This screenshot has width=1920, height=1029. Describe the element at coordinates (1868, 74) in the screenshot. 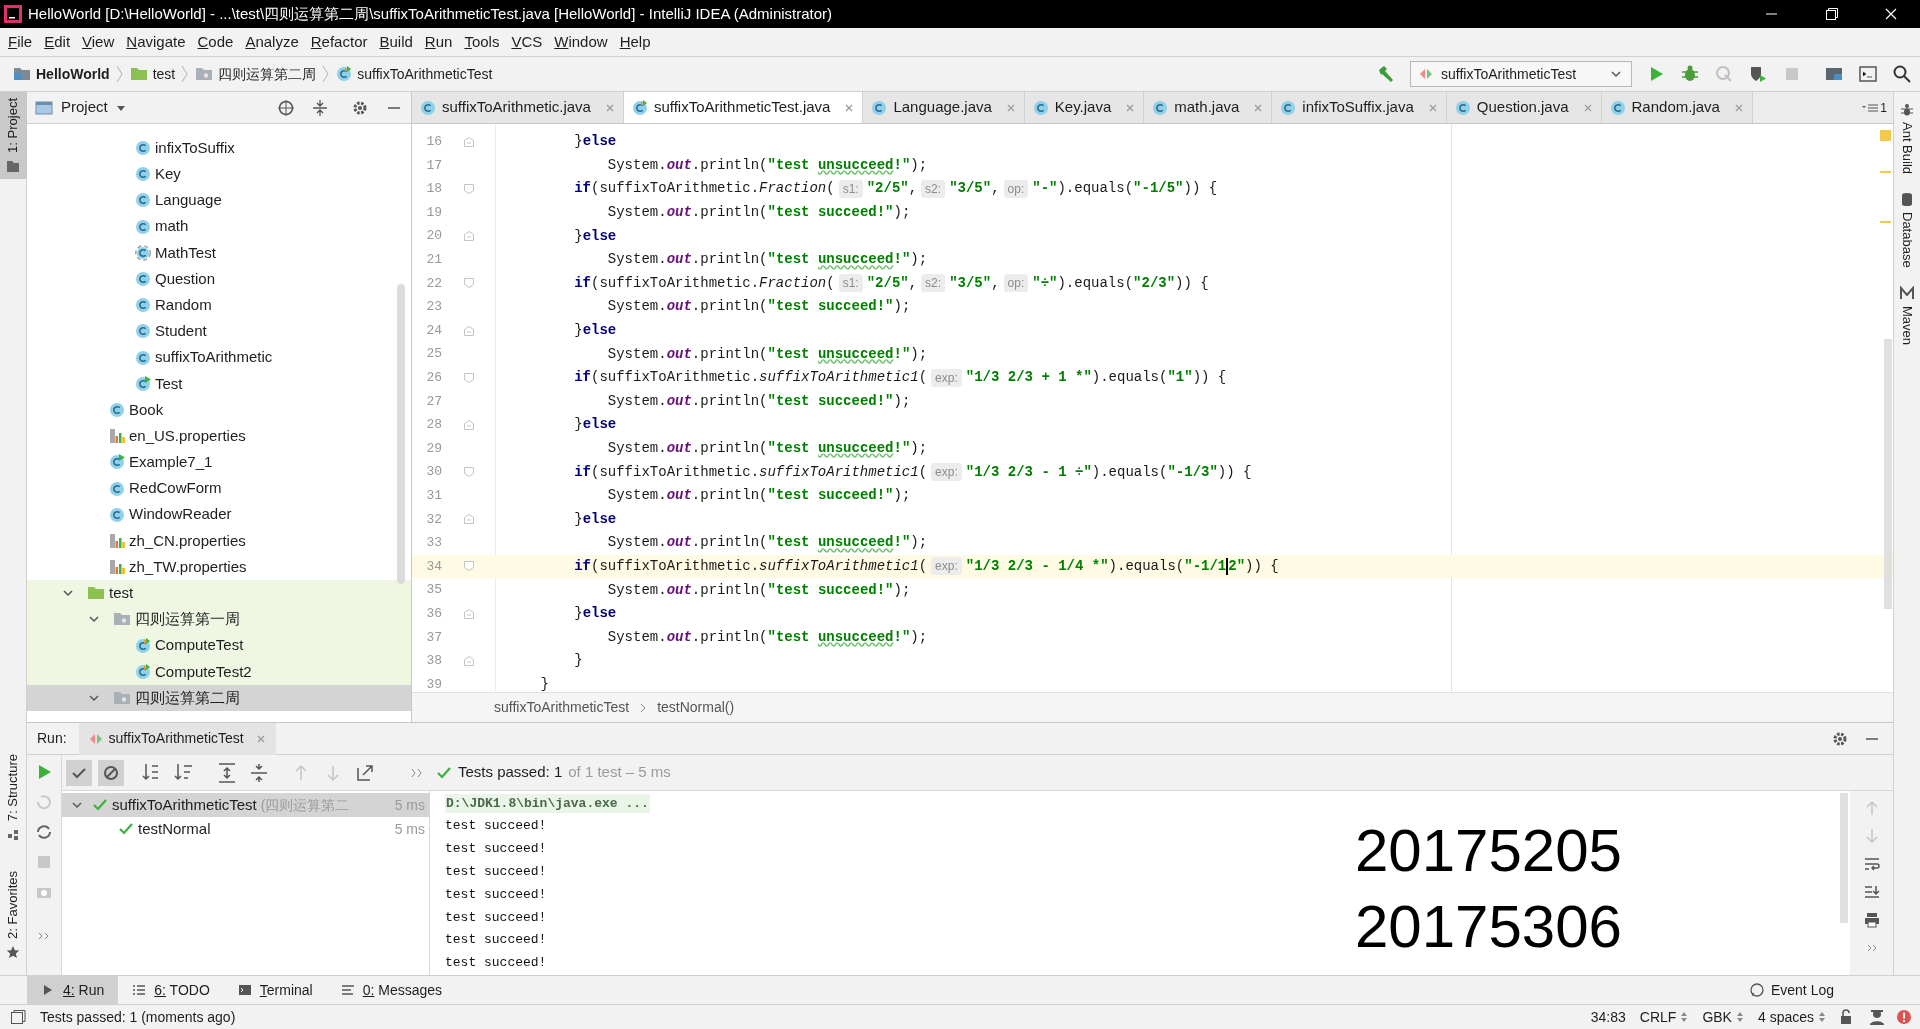

I see `terminal-window-icon` at that location.